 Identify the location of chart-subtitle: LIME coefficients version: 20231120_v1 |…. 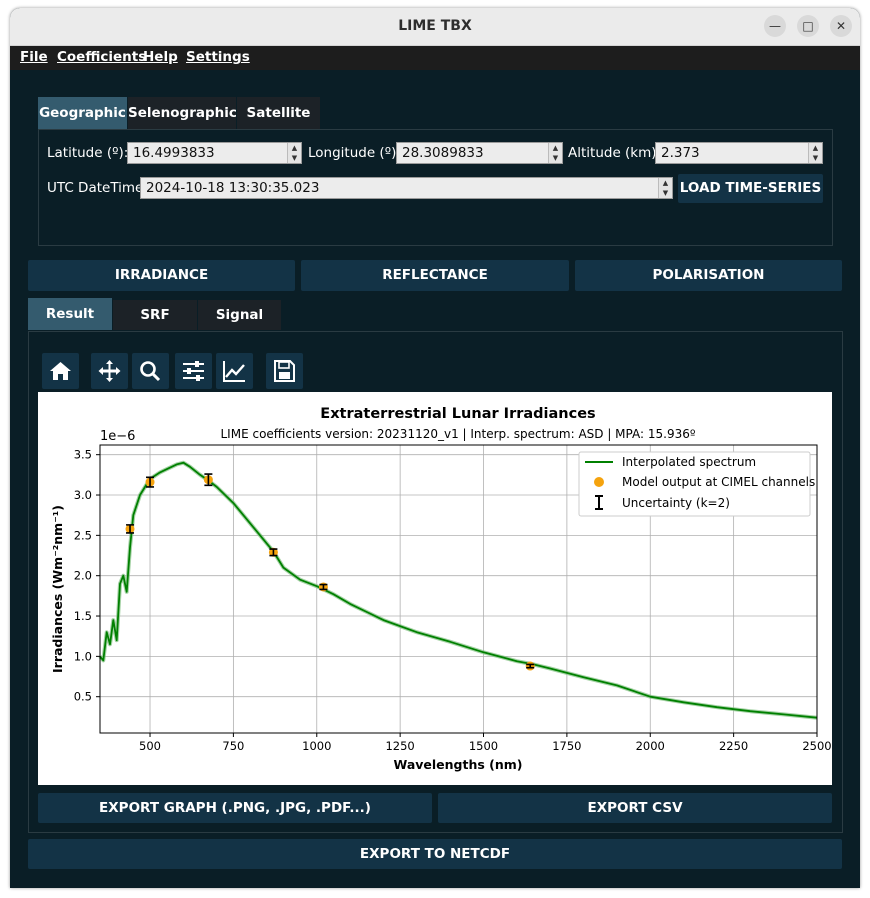
(458, 434).